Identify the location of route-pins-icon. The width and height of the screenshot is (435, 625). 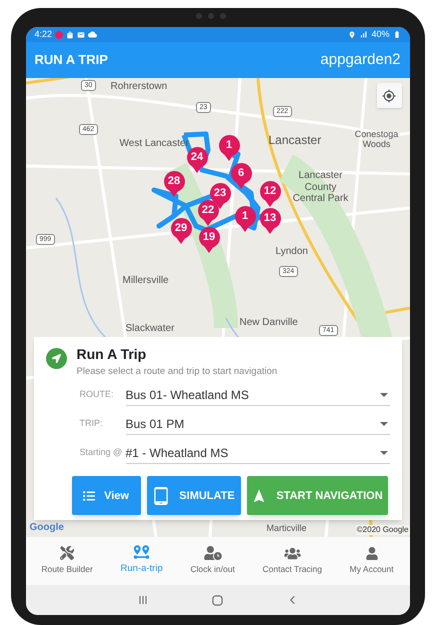
(141, 552).